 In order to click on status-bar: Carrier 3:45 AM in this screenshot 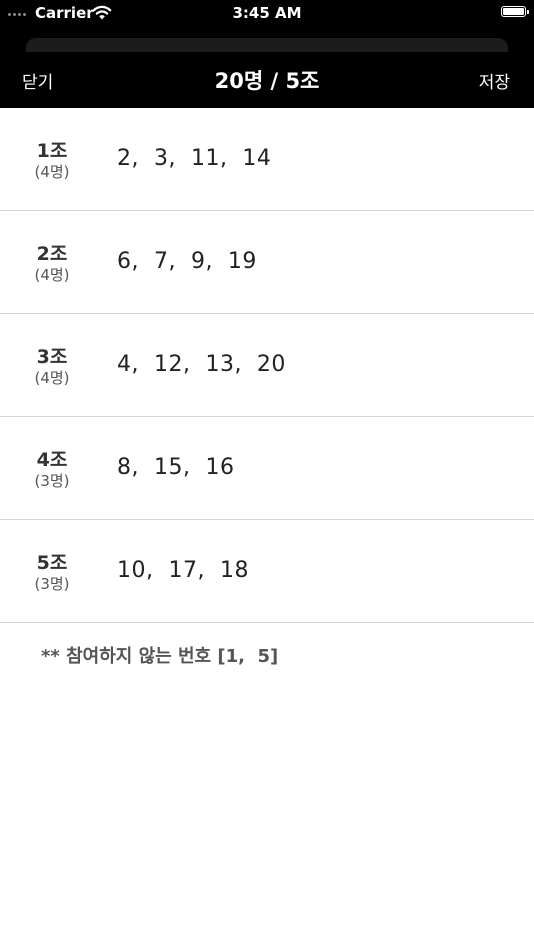, I will do `click(267, 14)`.